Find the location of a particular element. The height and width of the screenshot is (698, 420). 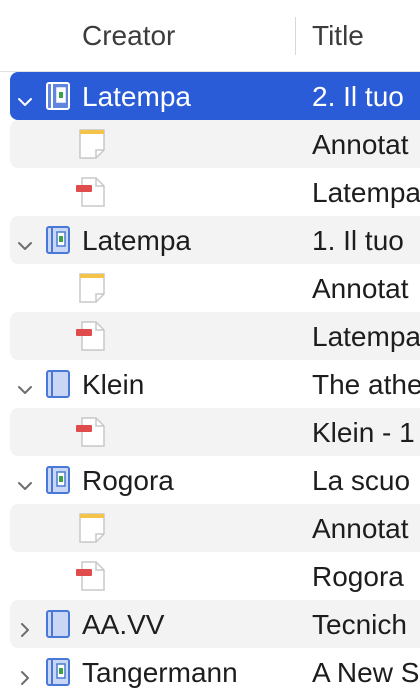

child-item-row: Klein - 1 is located at coordinates (215, 432).